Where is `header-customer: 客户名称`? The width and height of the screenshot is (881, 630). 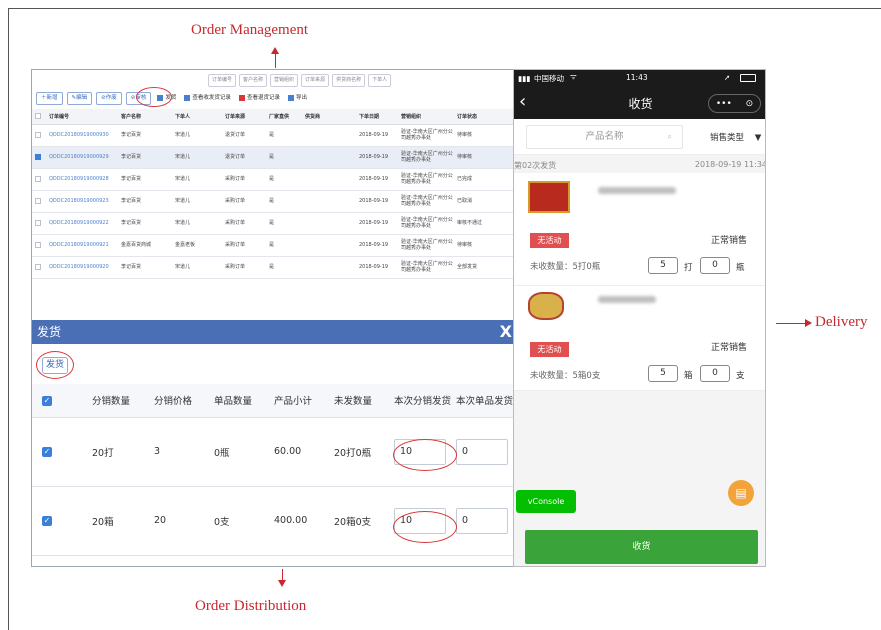 header-customer: 客户名称 is located at coordinates (145, 117).